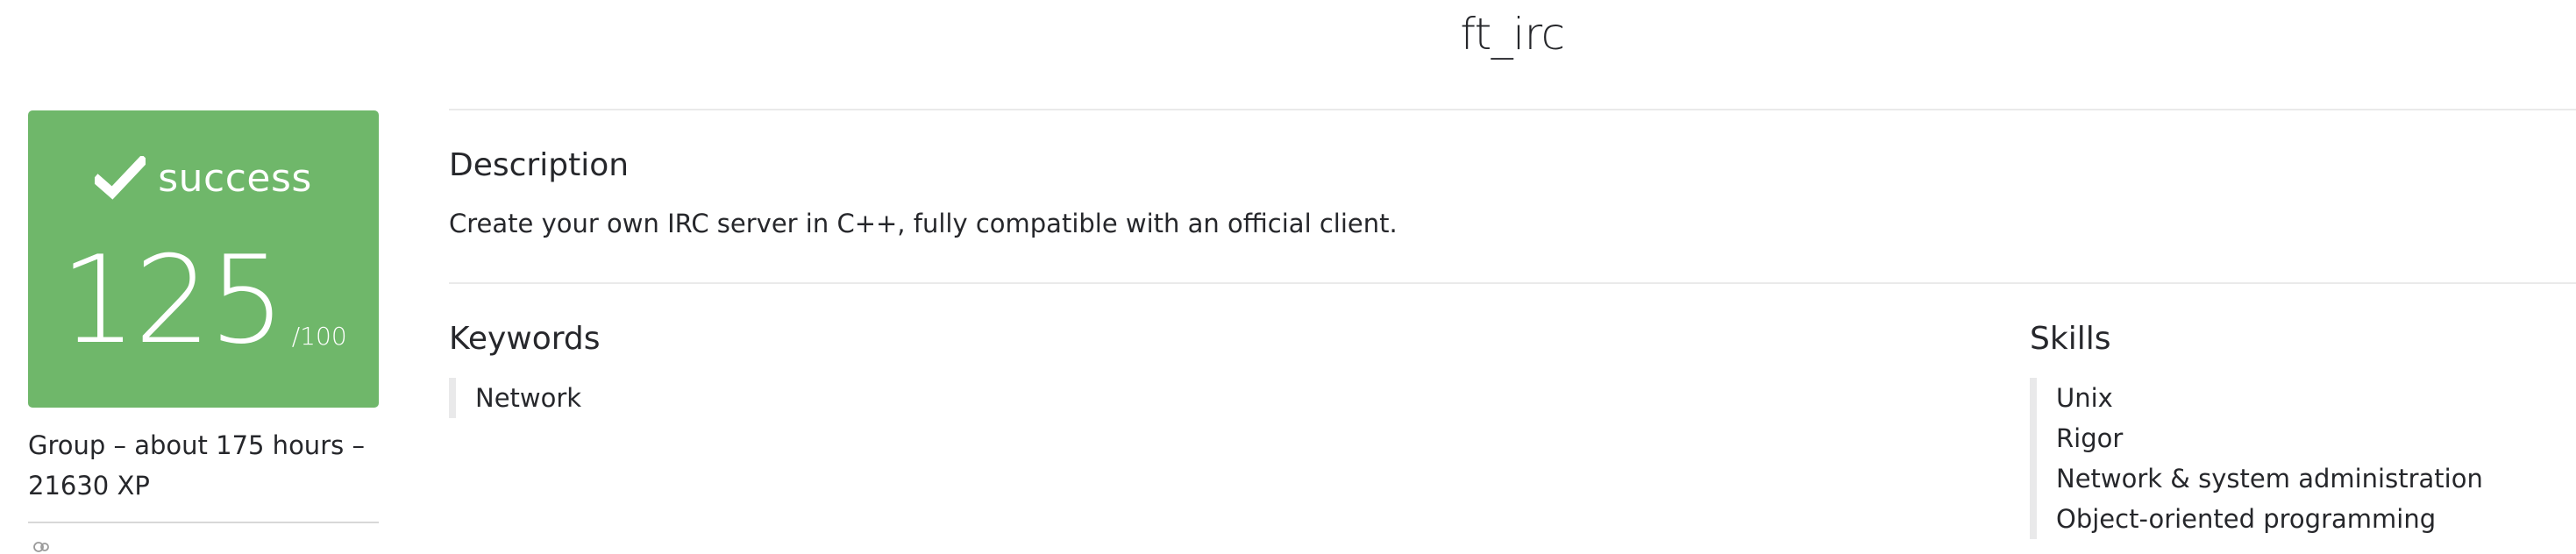 Image resolution: width=2576 pixels, height=554 pixels. What do you see at coordinates (172, 300) in the screenshot?
I see `score-value: 125` at bounding box center [172, 300].